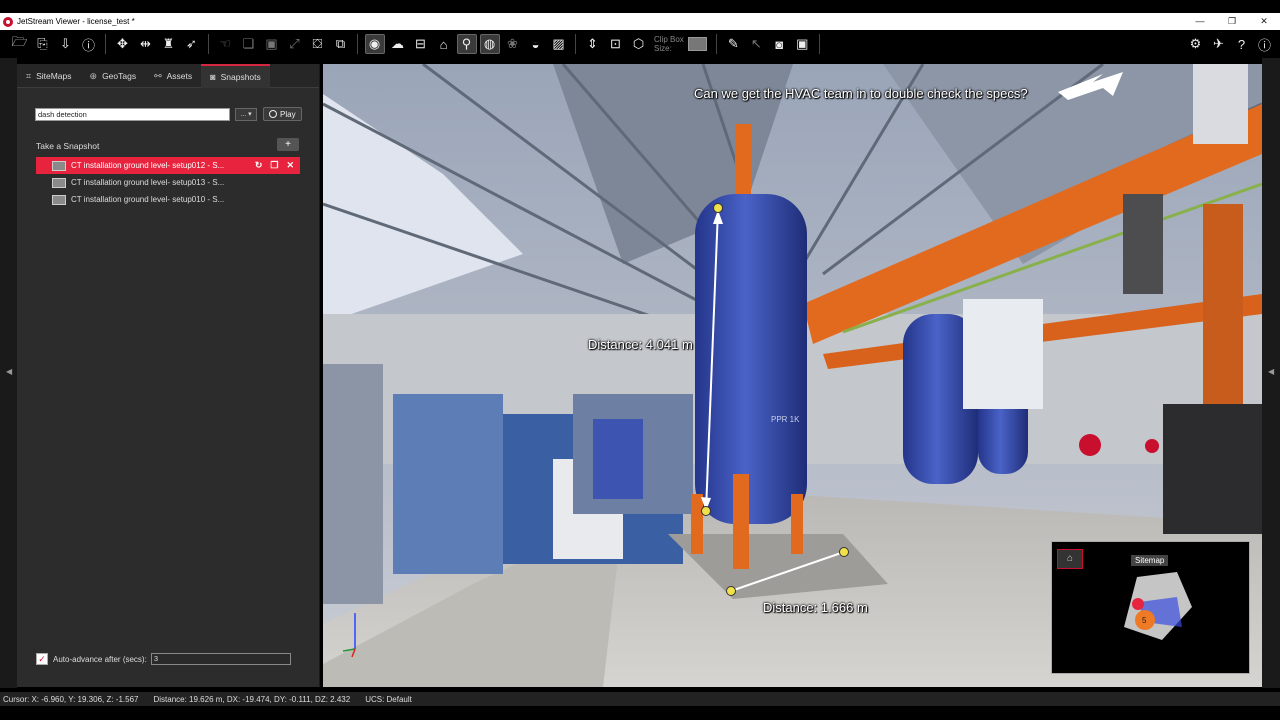 Image resolution: width=1280 pixels, height=720 pixels. I want to click on left-collapse-gutter: ◀, so click(8, 373).